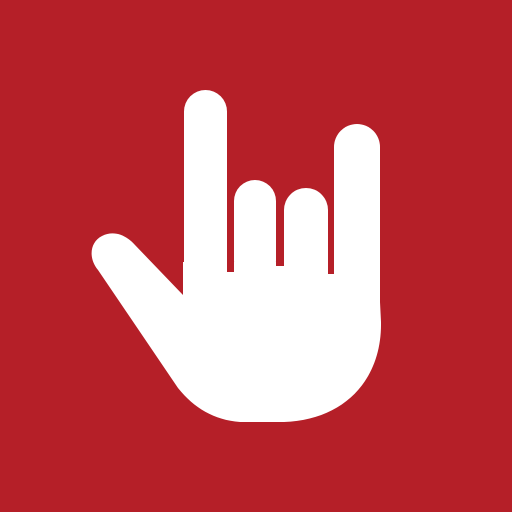  What do you see at coordinates (205, 192) in the screenshot?
I see `index-finger` at bounding box center [205, 192].